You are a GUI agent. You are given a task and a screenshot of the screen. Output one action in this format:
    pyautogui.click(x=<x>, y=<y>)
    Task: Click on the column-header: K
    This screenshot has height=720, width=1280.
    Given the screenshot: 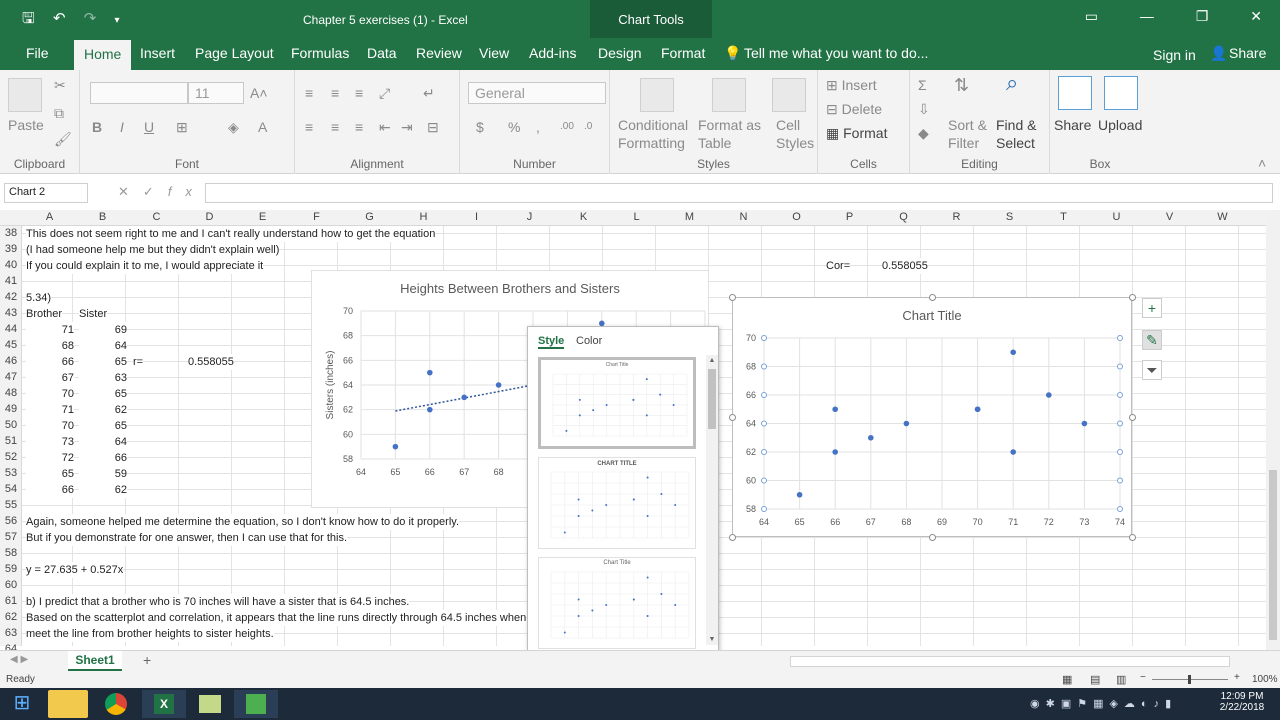 What is the action you would take?
    pyautogui.click(x=583, y=217)
    